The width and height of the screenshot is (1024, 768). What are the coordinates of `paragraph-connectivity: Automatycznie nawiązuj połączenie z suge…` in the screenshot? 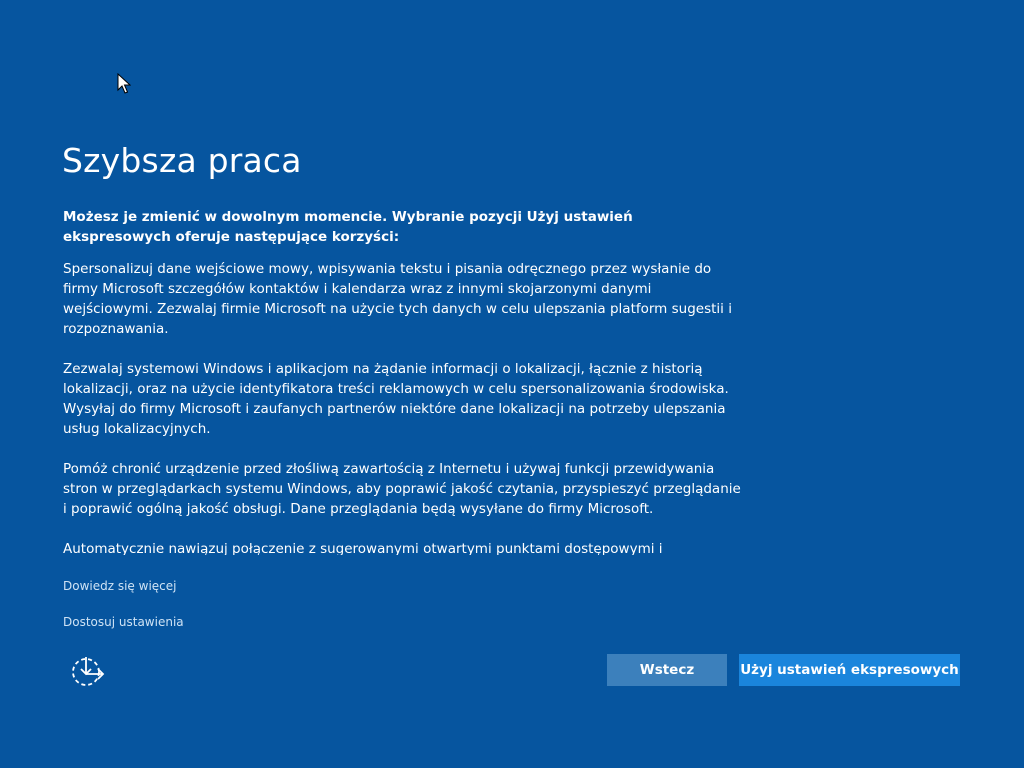 It's located at (363, 548).